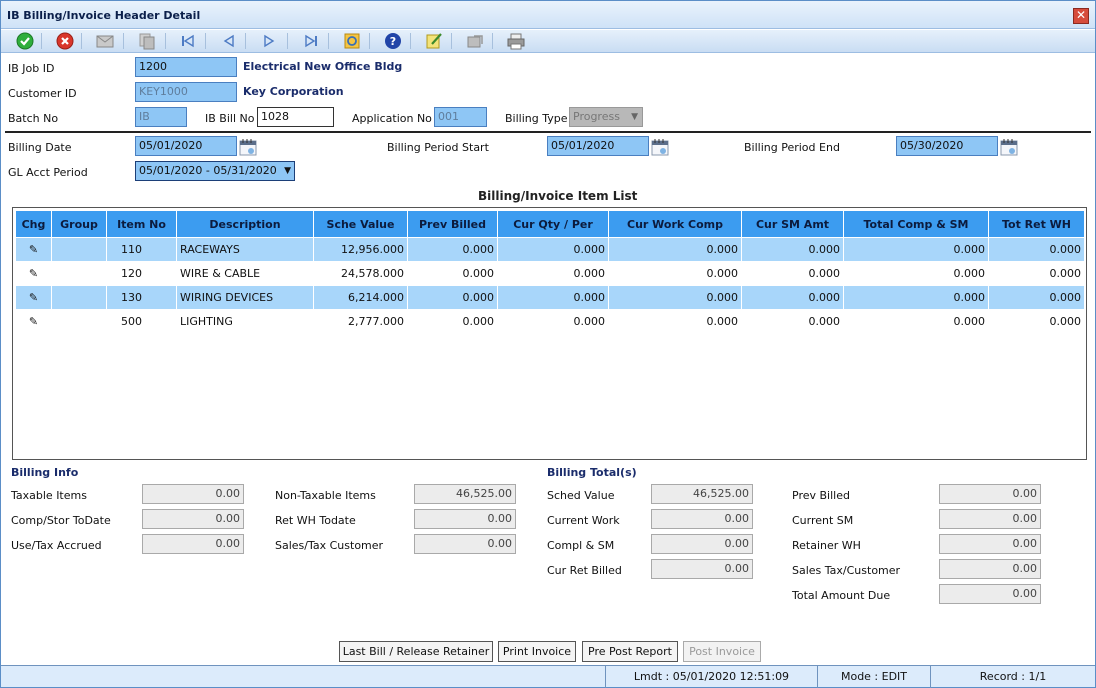  What do you see at coordinates (229, 41) in the screenshot?
I see `prev-record-icon` at bounding box center [229, 41].